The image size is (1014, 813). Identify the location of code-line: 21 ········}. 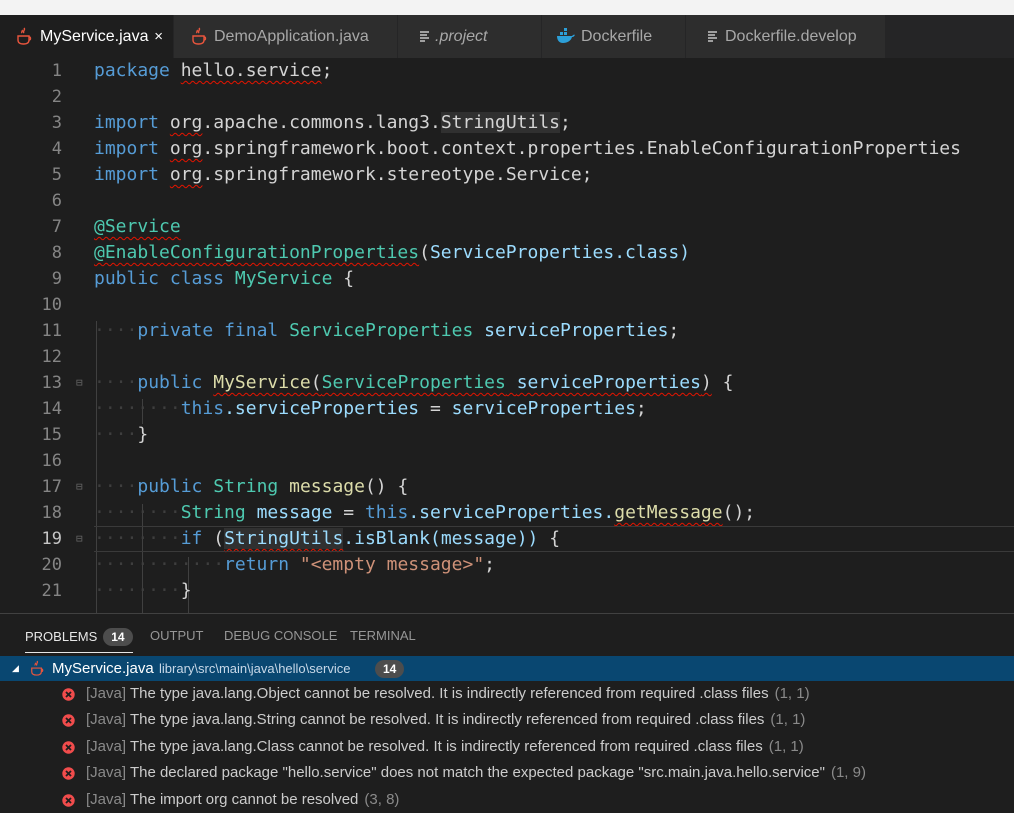
(507, 591).